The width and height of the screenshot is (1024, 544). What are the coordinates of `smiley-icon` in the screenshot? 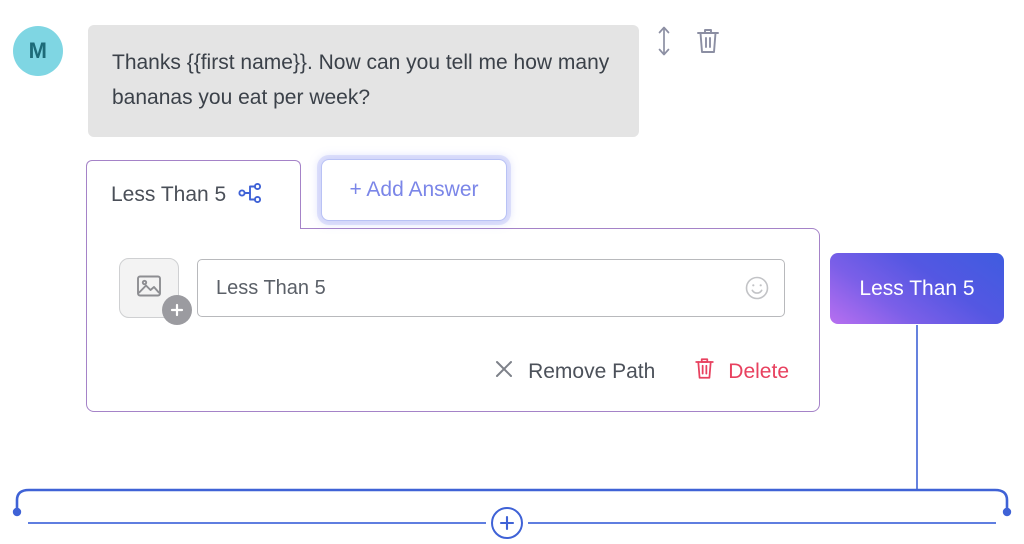 It's located at (757, 288).